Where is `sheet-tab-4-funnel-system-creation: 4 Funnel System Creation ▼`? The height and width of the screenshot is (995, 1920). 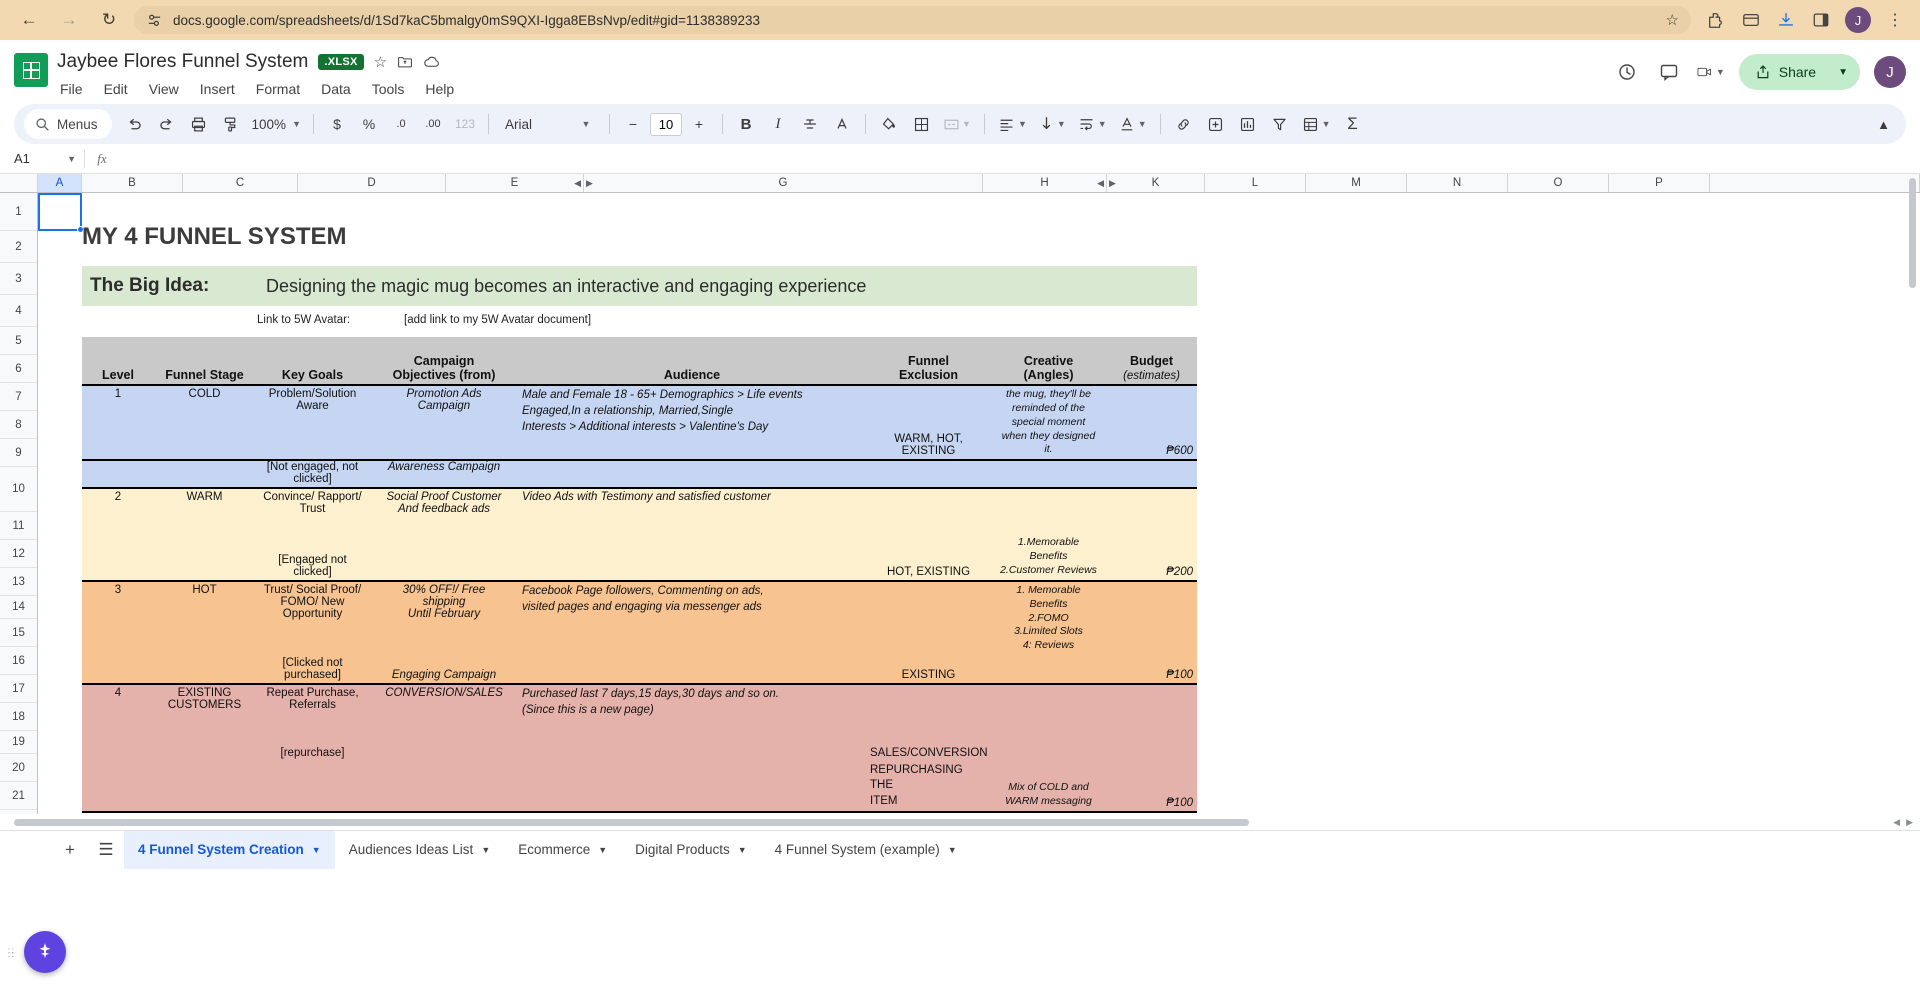
sheet-tab-4-funnel-system-creation: 4 Funnel System Creation ▼ is located at coordinates (229, 849).